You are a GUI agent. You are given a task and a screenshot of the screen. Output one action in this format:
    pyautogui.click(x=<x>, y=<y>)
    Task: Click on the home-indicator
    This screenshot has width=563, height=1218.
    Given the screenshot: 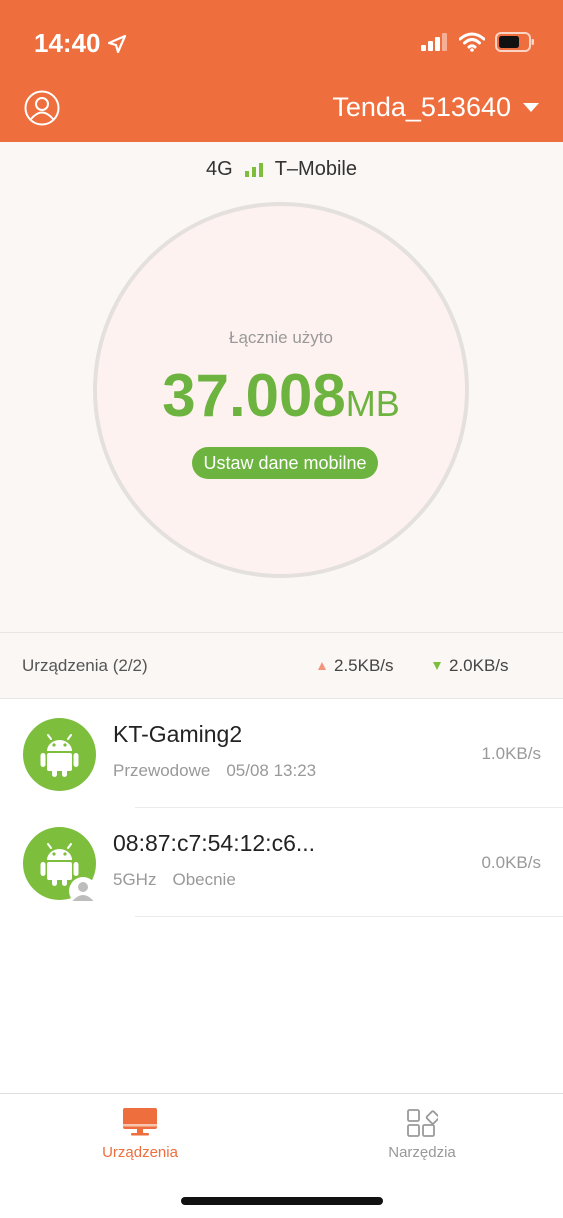 What is the action you would take?
    pyautogui.click(x=282, y=1201)
    